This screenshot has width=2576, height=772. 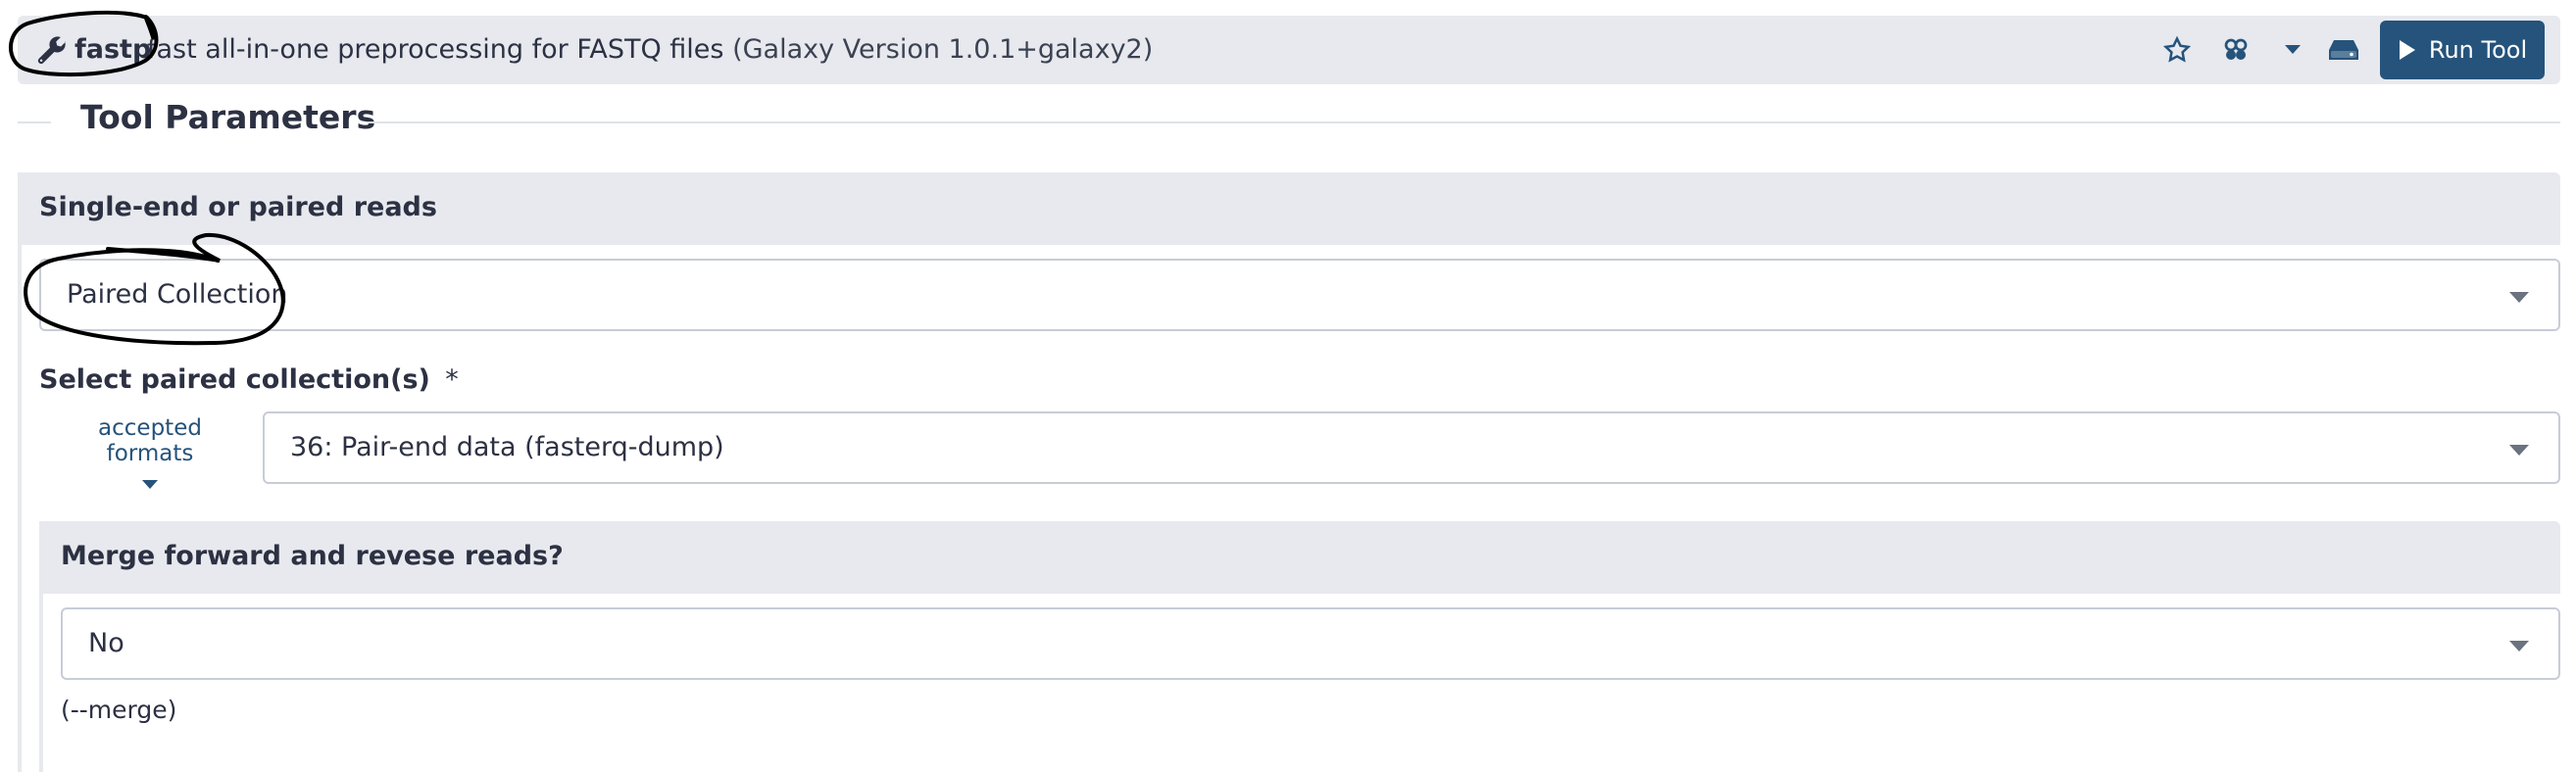 I want to click on paired-collection-value: 36: Pair-end data (fasterq-dump), so click(x=507, y=447).